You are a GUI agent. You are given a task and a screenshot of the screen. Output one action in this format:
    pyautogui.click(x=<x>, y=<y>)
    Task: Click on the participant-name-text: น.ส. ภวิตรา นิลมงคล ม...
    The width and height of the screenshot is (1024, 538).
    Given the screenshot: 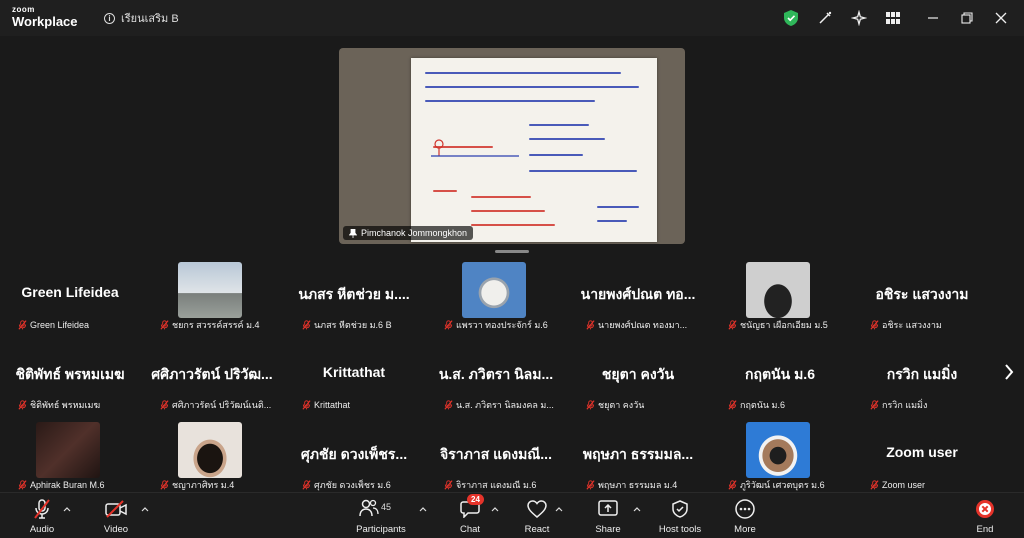 What is the action you would take?
    pyautogui.click(x=505, y=405)
    